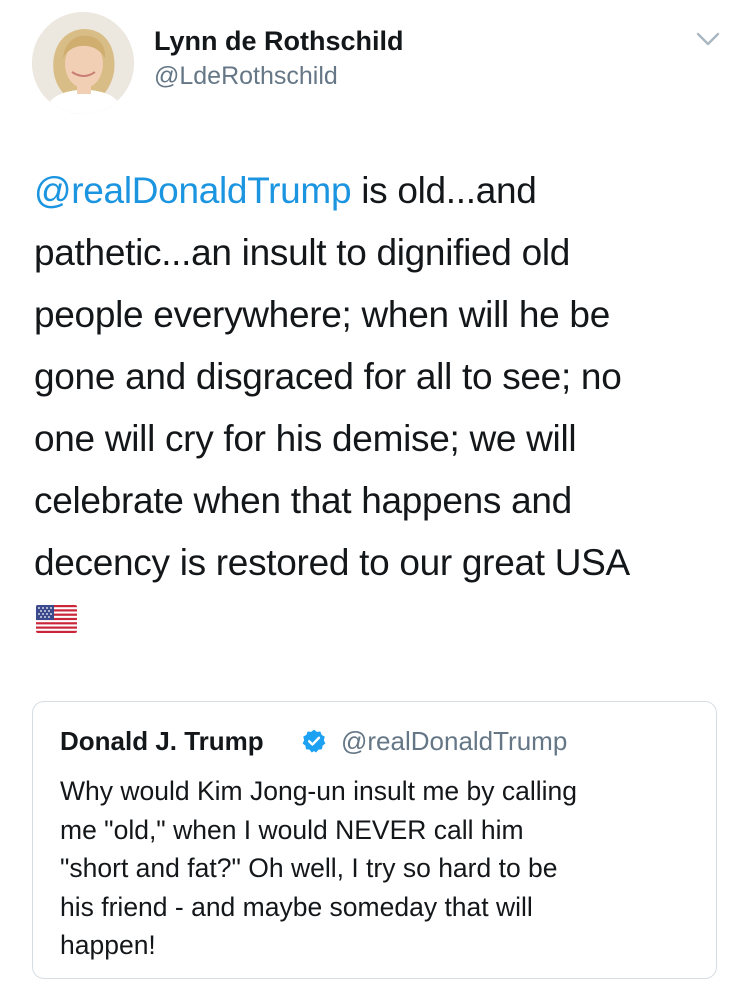 This screenshot has height=985, width=749. What do you see at coordinates (83, 63) in the screenshot?
I see `avatar` at bounding box center [83, 63].